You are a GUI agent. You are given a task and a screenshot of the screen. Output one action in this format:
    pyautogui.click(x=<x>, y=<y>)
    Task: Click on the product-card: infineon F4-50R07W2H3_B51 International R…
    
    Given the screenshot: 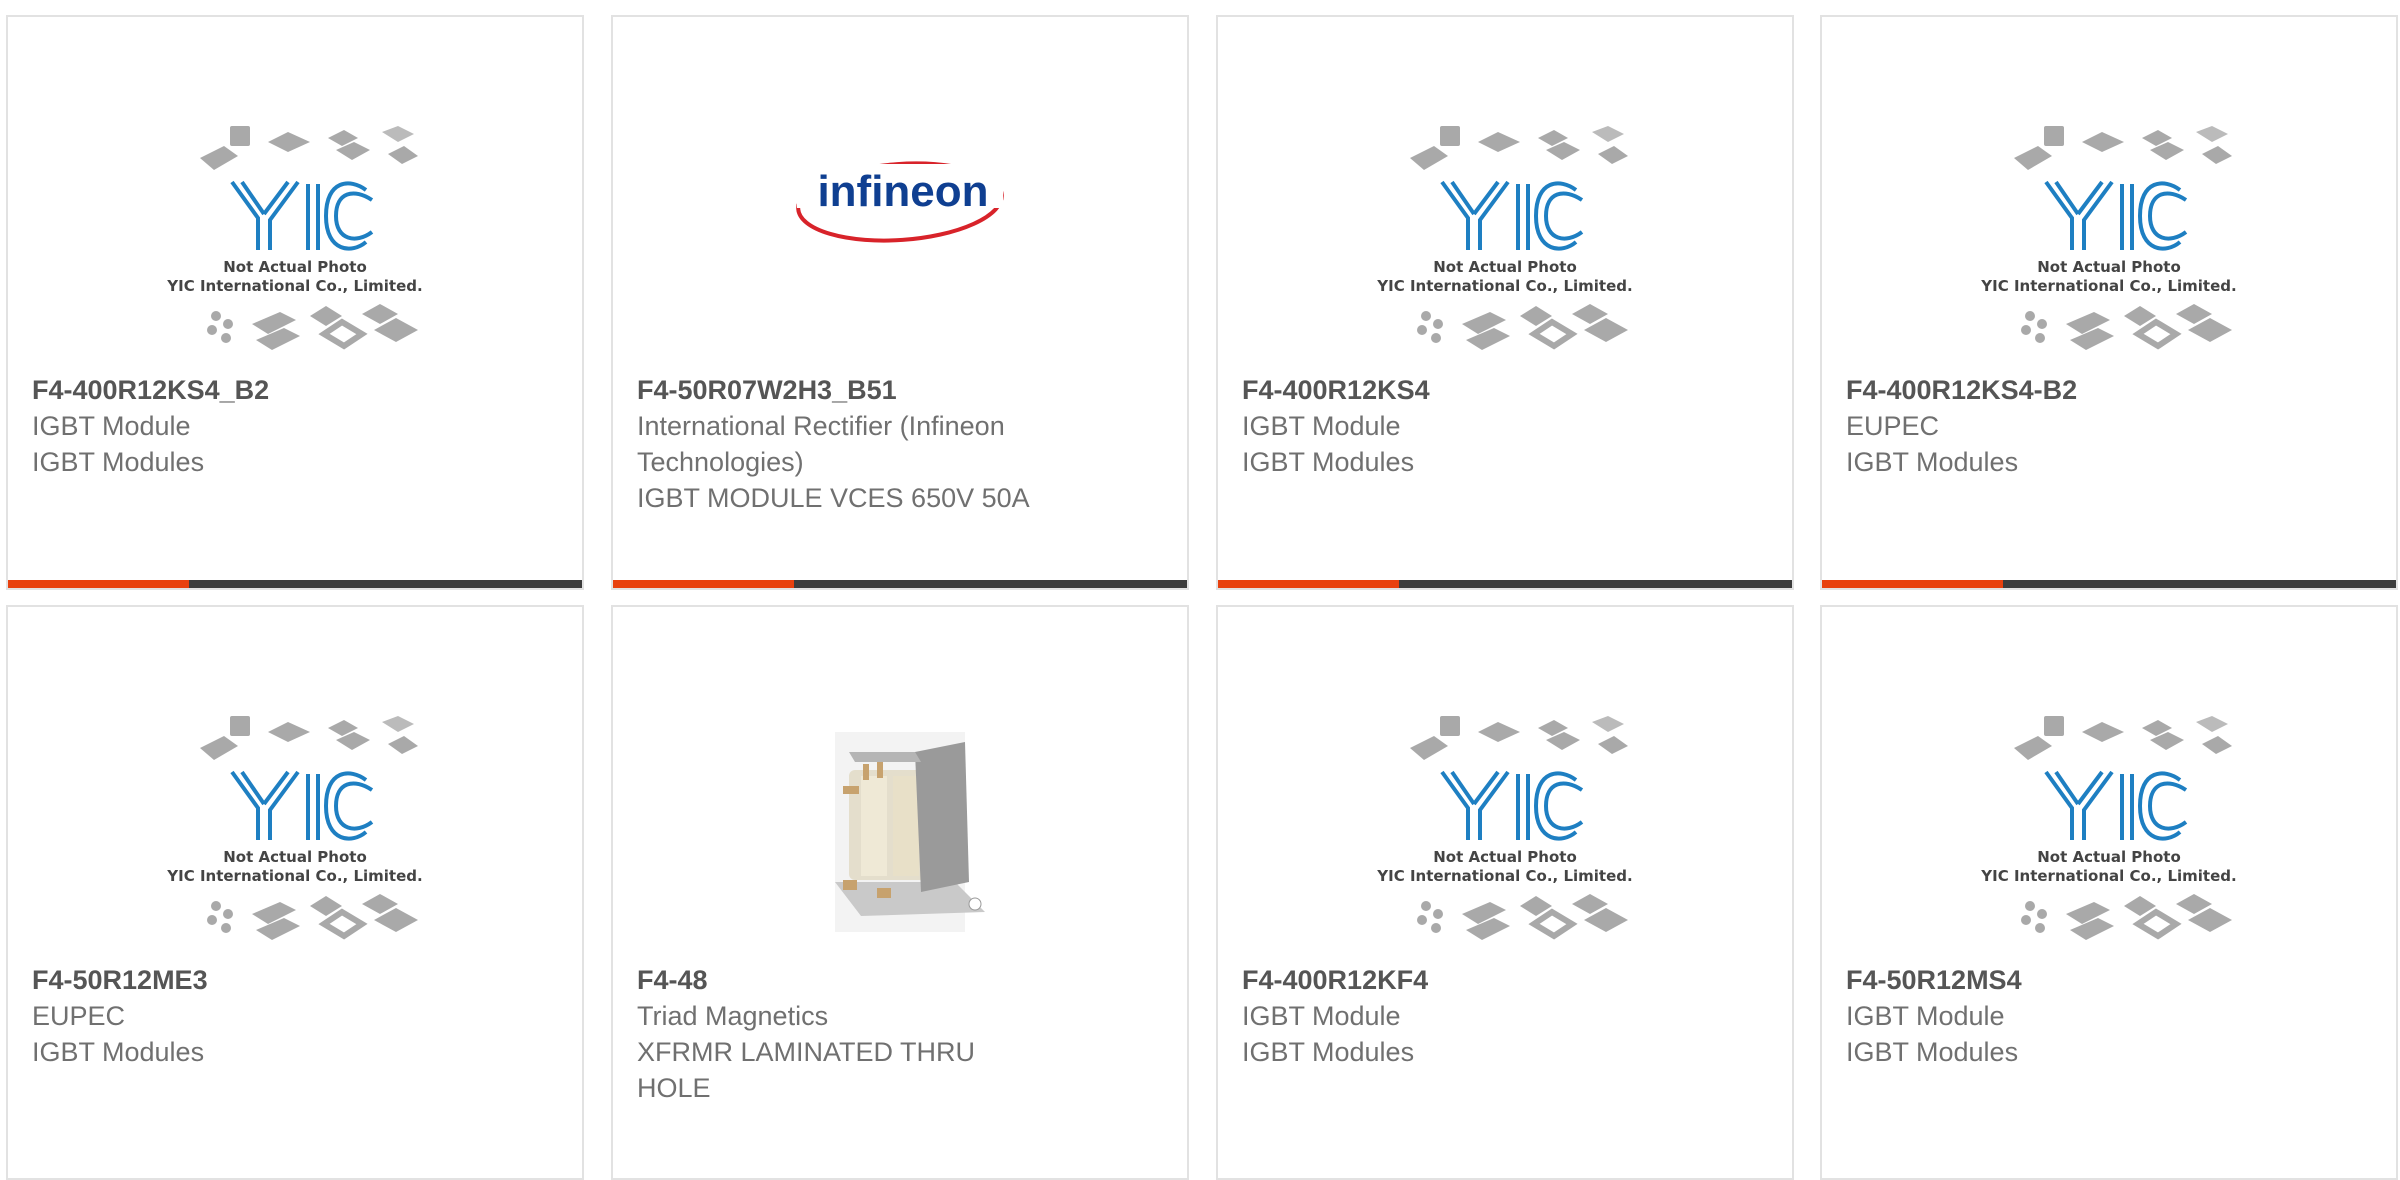 What is the action you would take?
    pyautogui.click(x=900, y=302)
    